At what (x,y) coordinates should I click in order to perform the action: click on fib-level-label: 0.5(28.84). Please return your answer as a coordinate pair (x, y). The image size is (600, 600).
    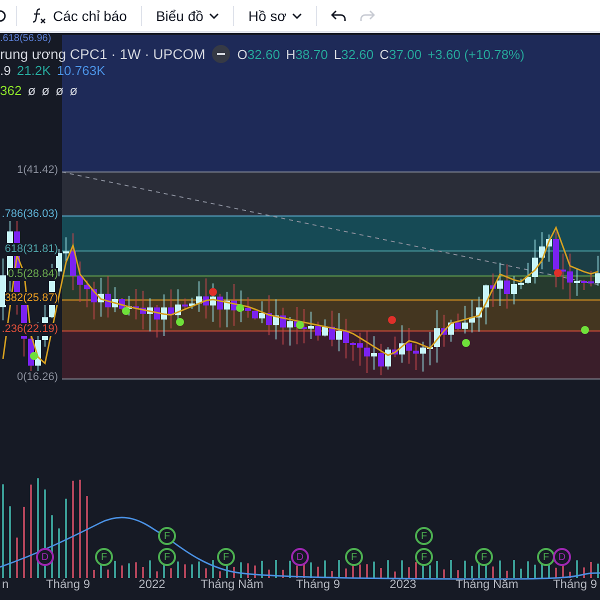
    Looking at the image, I should click on (33, 274).